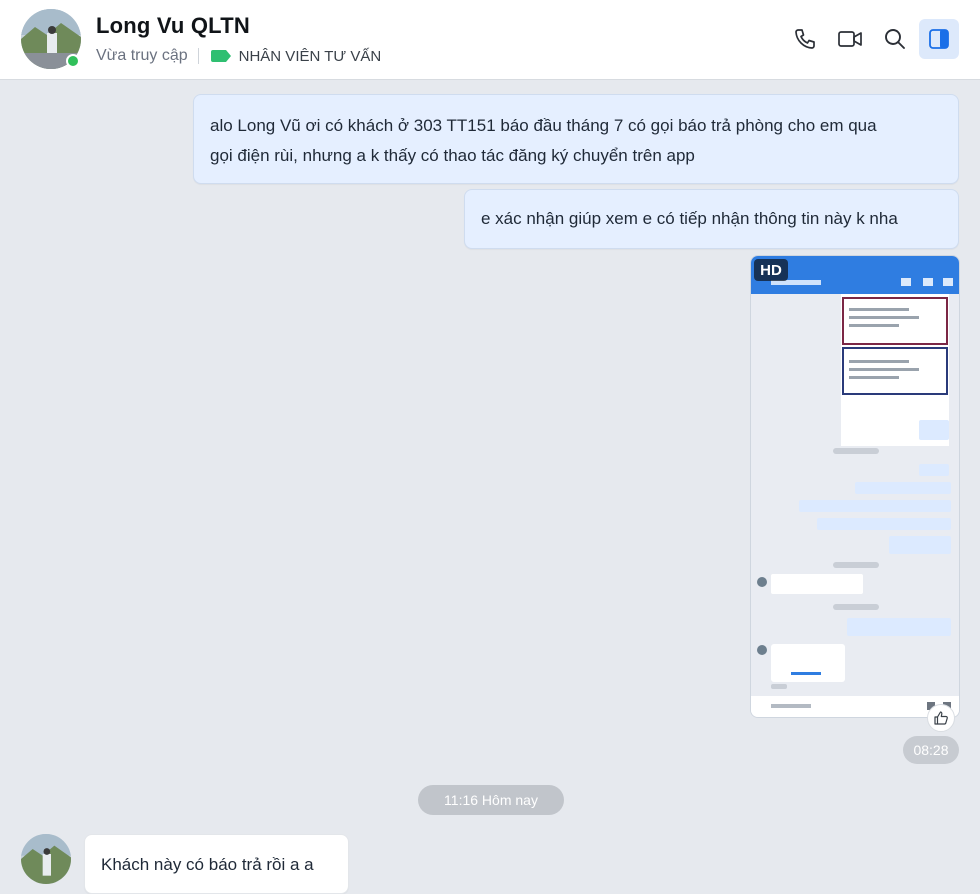 The height and width of the screenshot is (894, 980). I want to click on toggle-sidebar-button, so click(939, 39).